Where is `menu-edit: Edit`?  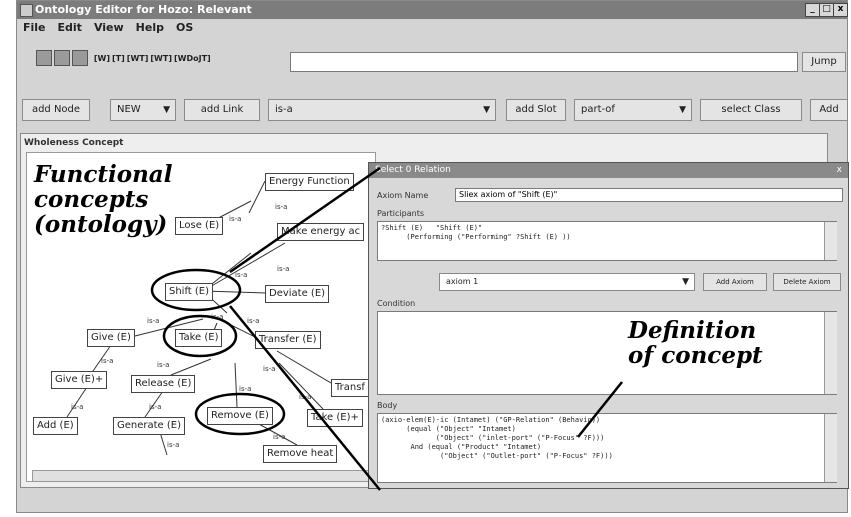 menu-edit: Edit is located at coordinates (70, 27).